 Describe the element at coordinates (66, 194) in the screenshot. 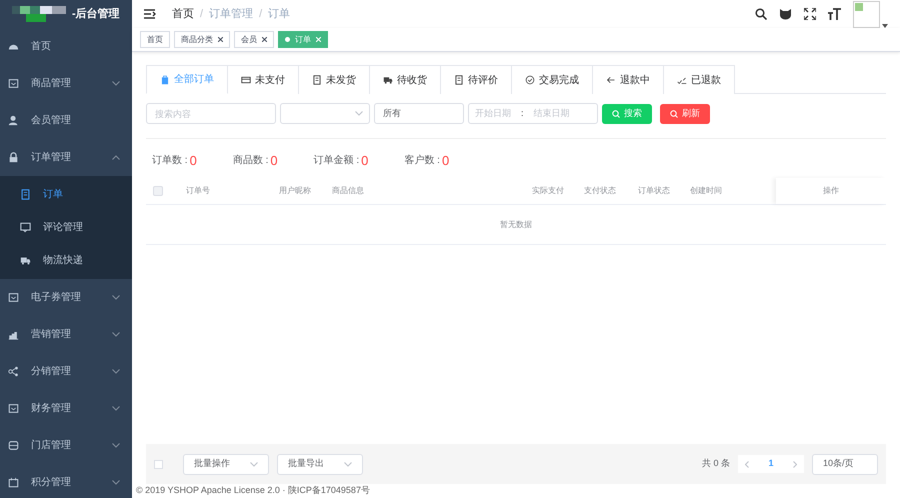

I see `submenu-item: 订单` at that location.